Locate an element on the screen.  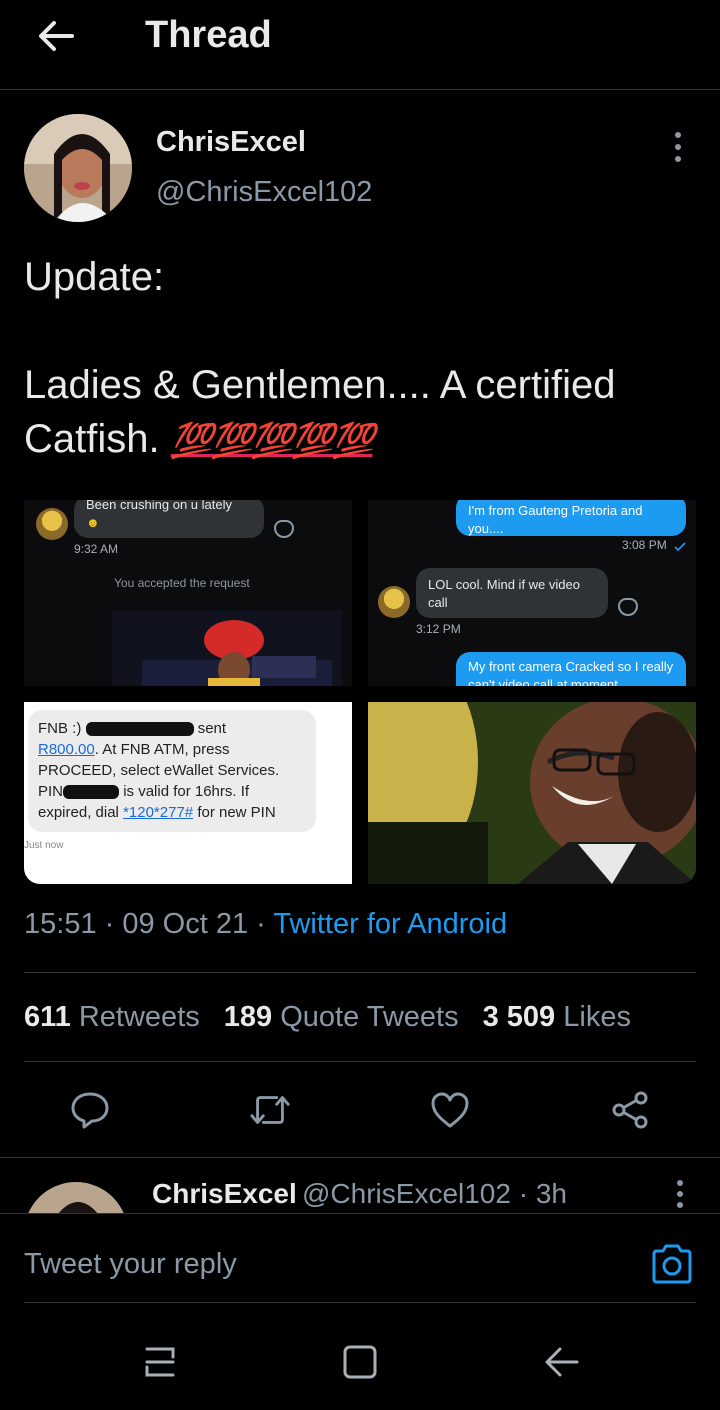
home-button is located at coordinates (360, 1362).